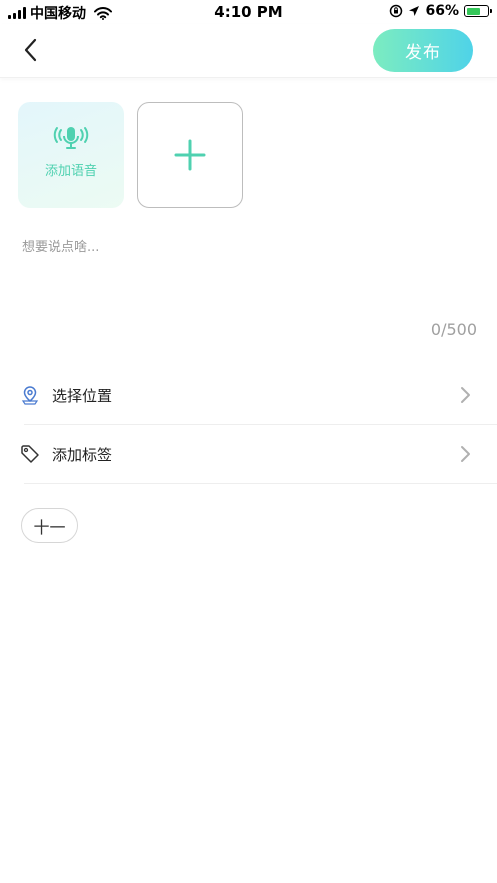  What do you see at coordinates (453, 329) in the screenshot?
I see `char-counter: 0/500` at bounding box center [453, 329].